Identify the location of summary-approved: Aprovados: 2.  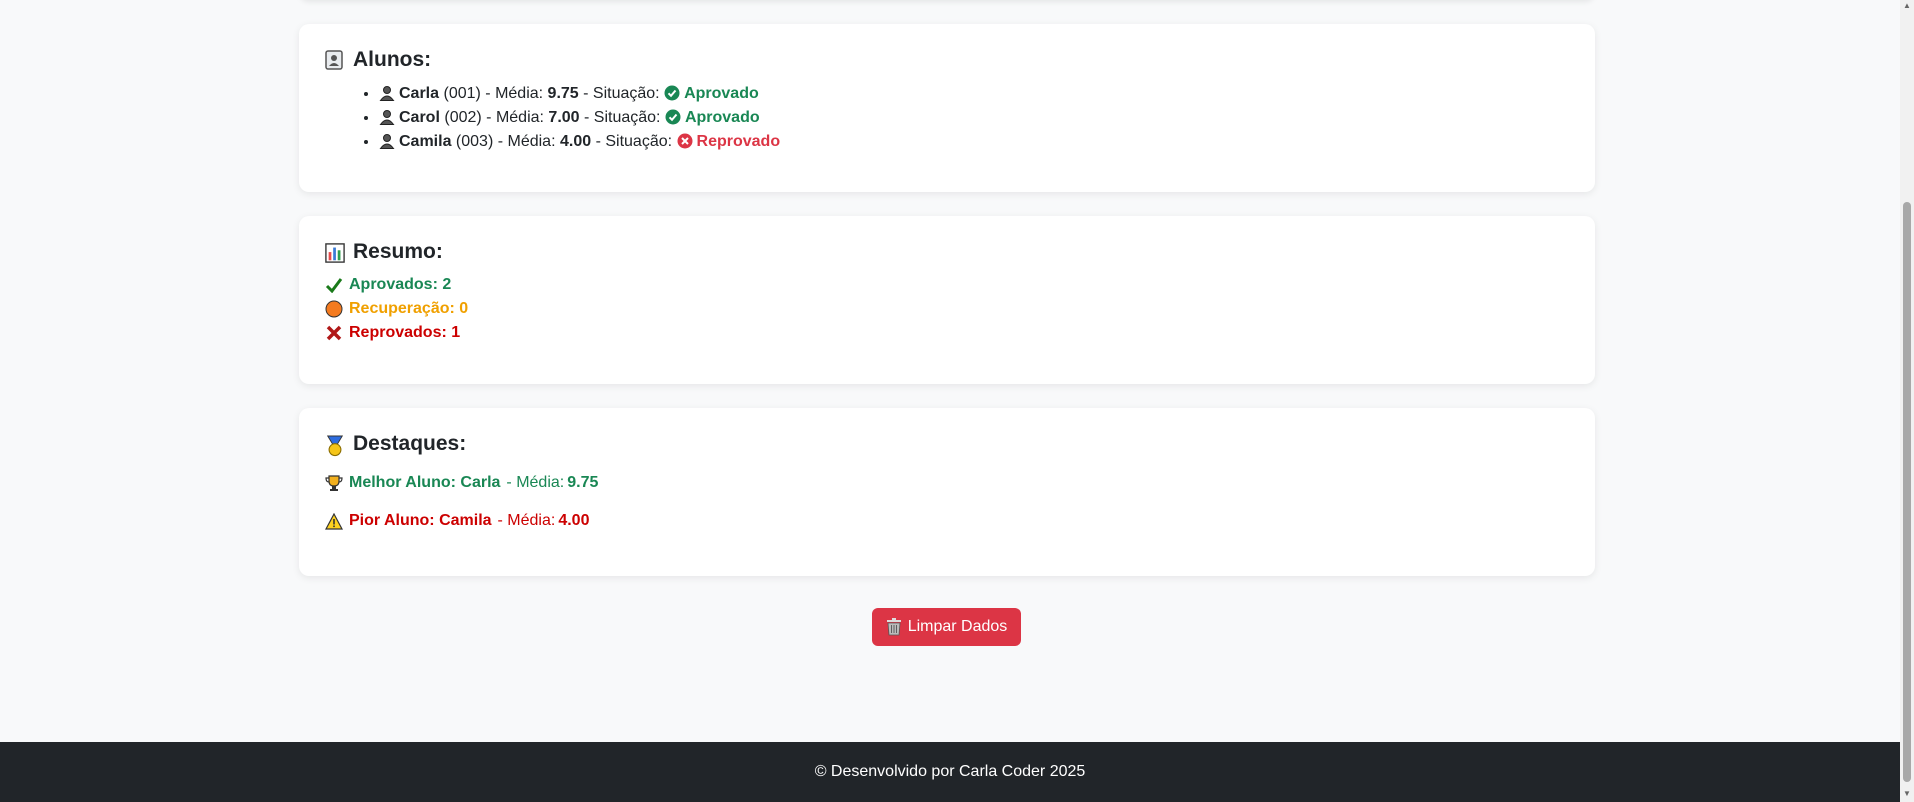
(947, 285).